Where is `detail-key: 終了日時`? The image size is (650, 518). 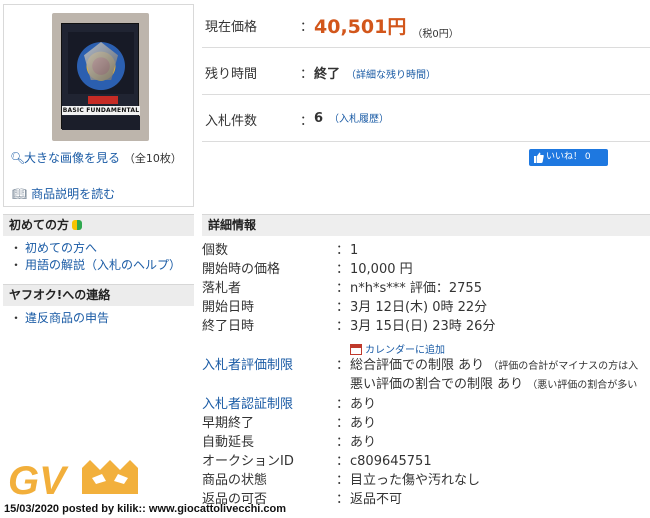 detail-key: 終了日時 is located at coordinates (228, 326).